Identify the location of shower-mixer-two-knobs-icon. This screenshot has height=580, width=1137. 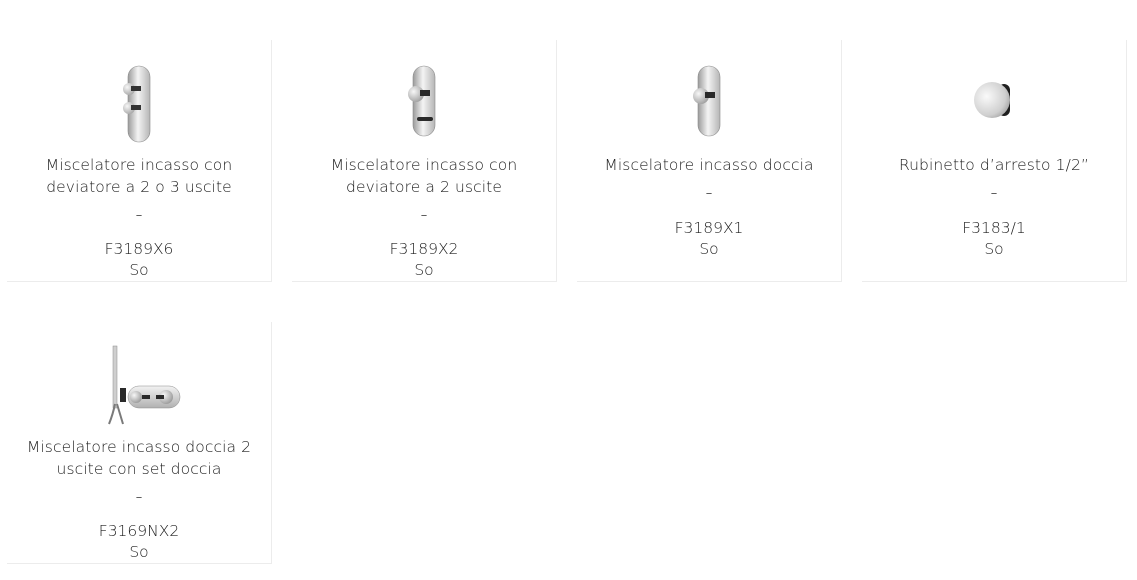
(137, 104).